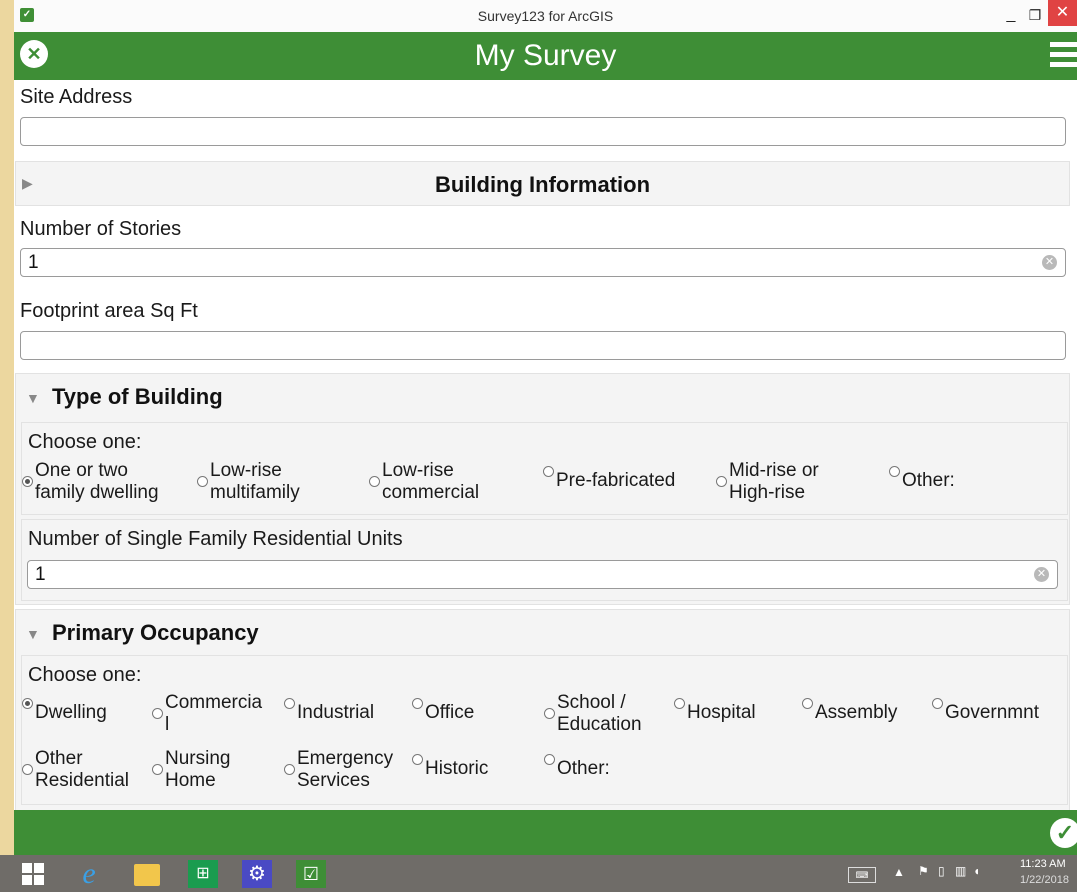  What do you see at coordinates (899, 872) in the screenshot?
I see `chevron-up-icon: ▲` at bounding box center [899, 872].